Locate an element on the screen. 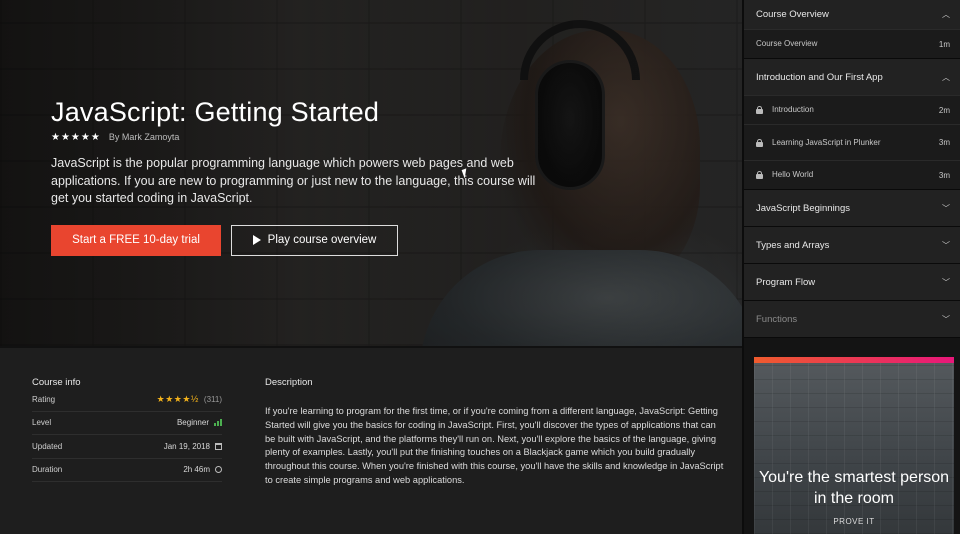 The image size is (960, 534). clip-title: Course Overview is located at coordinates (787, 43).